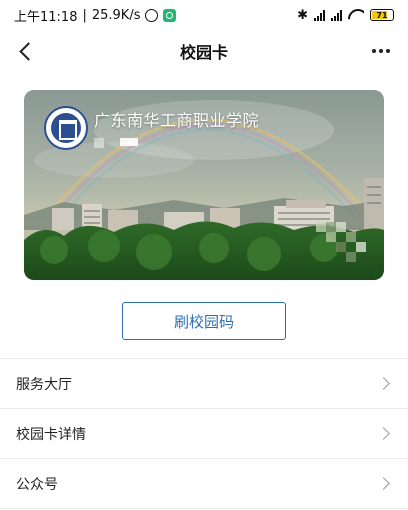 The width and height of the screenshot is (408, 510). What do you see at coordinates (51, 434) in the screenshot?
I see `menu-item-label: 校园卡详情` at bounding box center [51, 434].